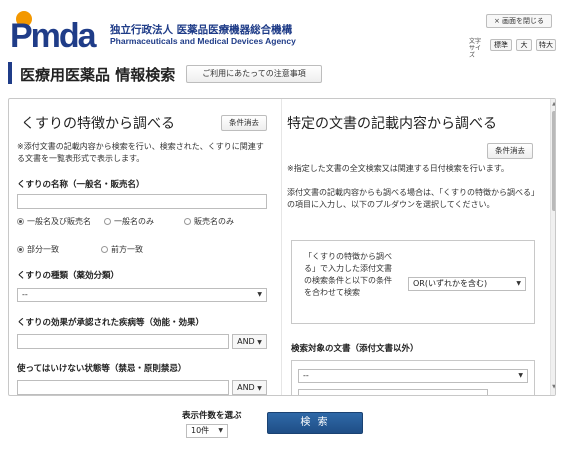  I want to click on font-size-xlarge-button: 特大, so click(546, 45).